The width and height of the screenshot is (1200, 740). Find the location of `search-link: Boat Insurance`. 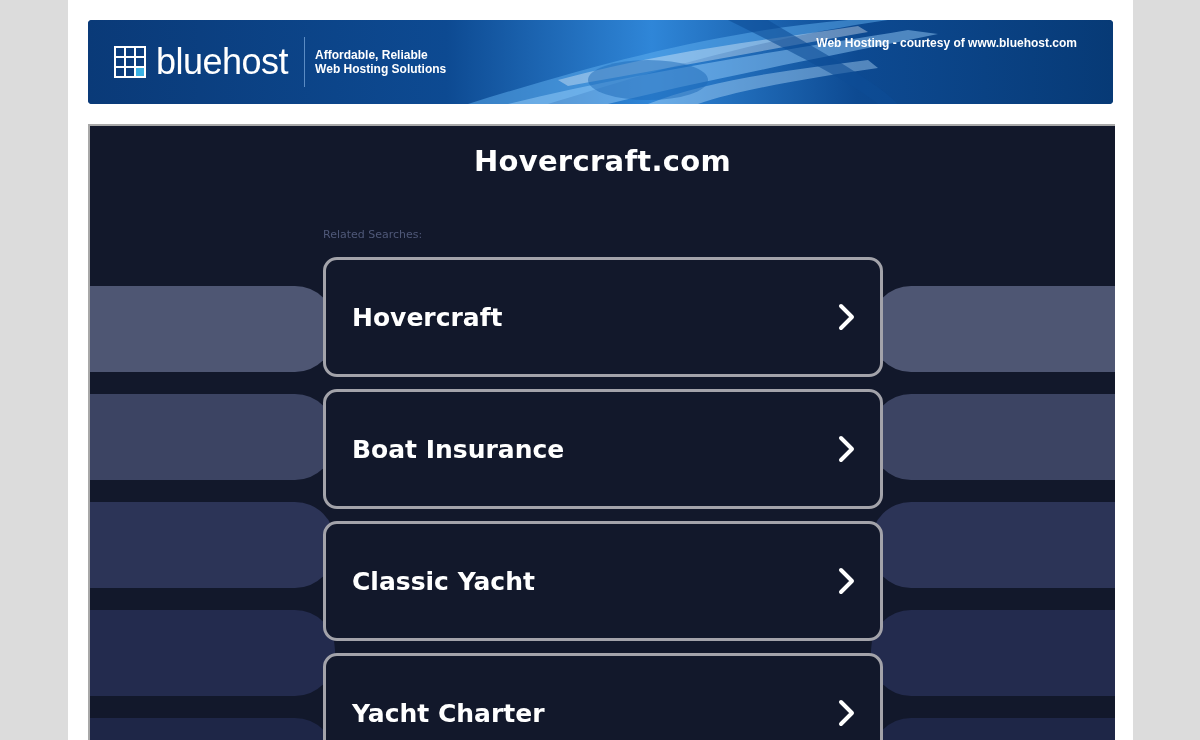

search-link: Boat Insurance is located at coordinates (603, 449).